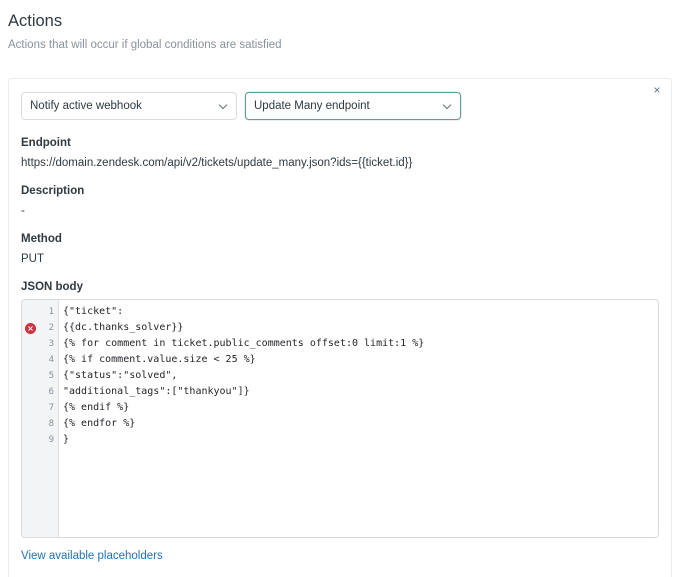 This screenshot has width=674, height=577. Describe the element at coordinates (41, 239) in the screenshot. I see `method-label: Method` at that location.